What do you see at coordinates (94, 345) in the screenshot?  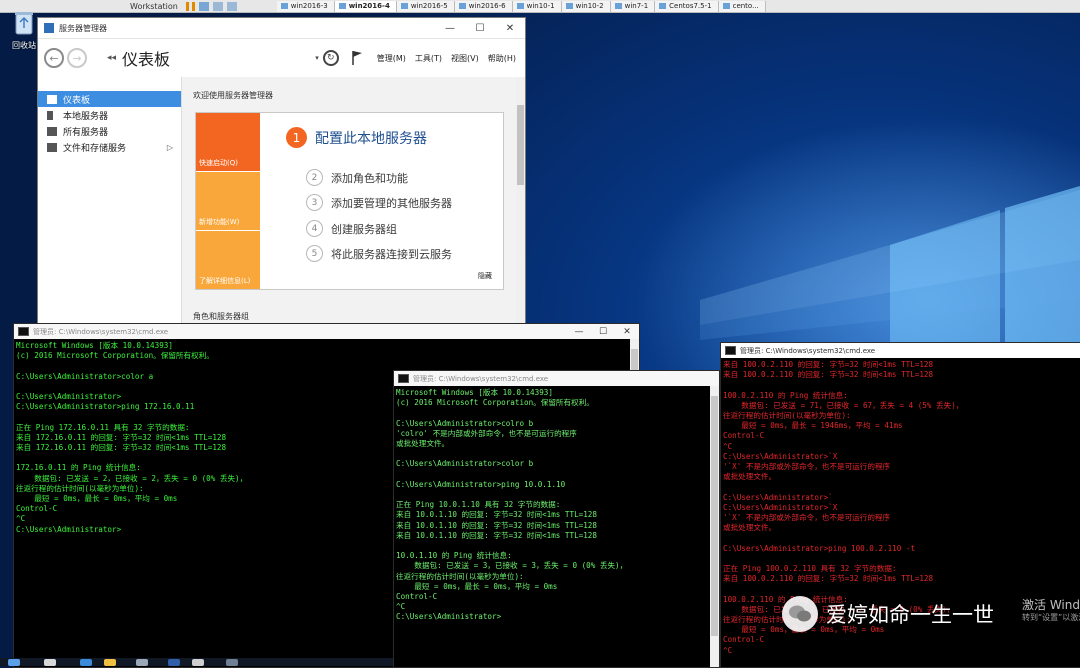 I see `console-line: Microsoft Windows [版本 10.0.14393]` at bounding box center [94, 345].